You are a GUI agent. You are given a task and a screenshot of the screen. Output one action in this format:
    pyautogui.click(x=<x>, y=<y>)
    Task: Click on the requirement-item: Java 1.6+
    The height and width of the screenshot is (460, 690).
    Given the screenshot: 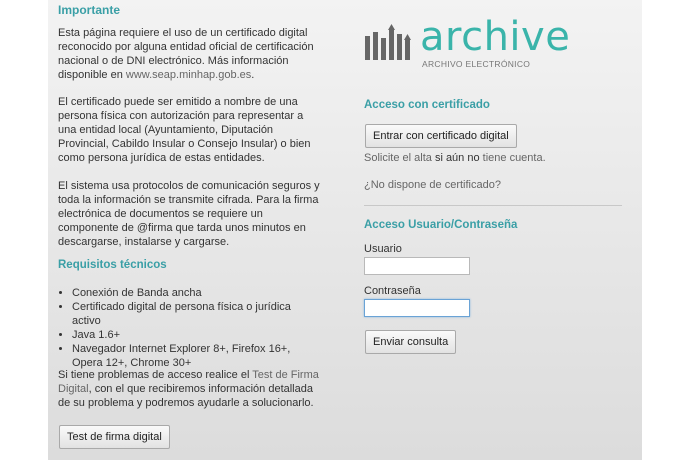 What is the action you would take?
    pyautogui.click(x=197, y=335)
    